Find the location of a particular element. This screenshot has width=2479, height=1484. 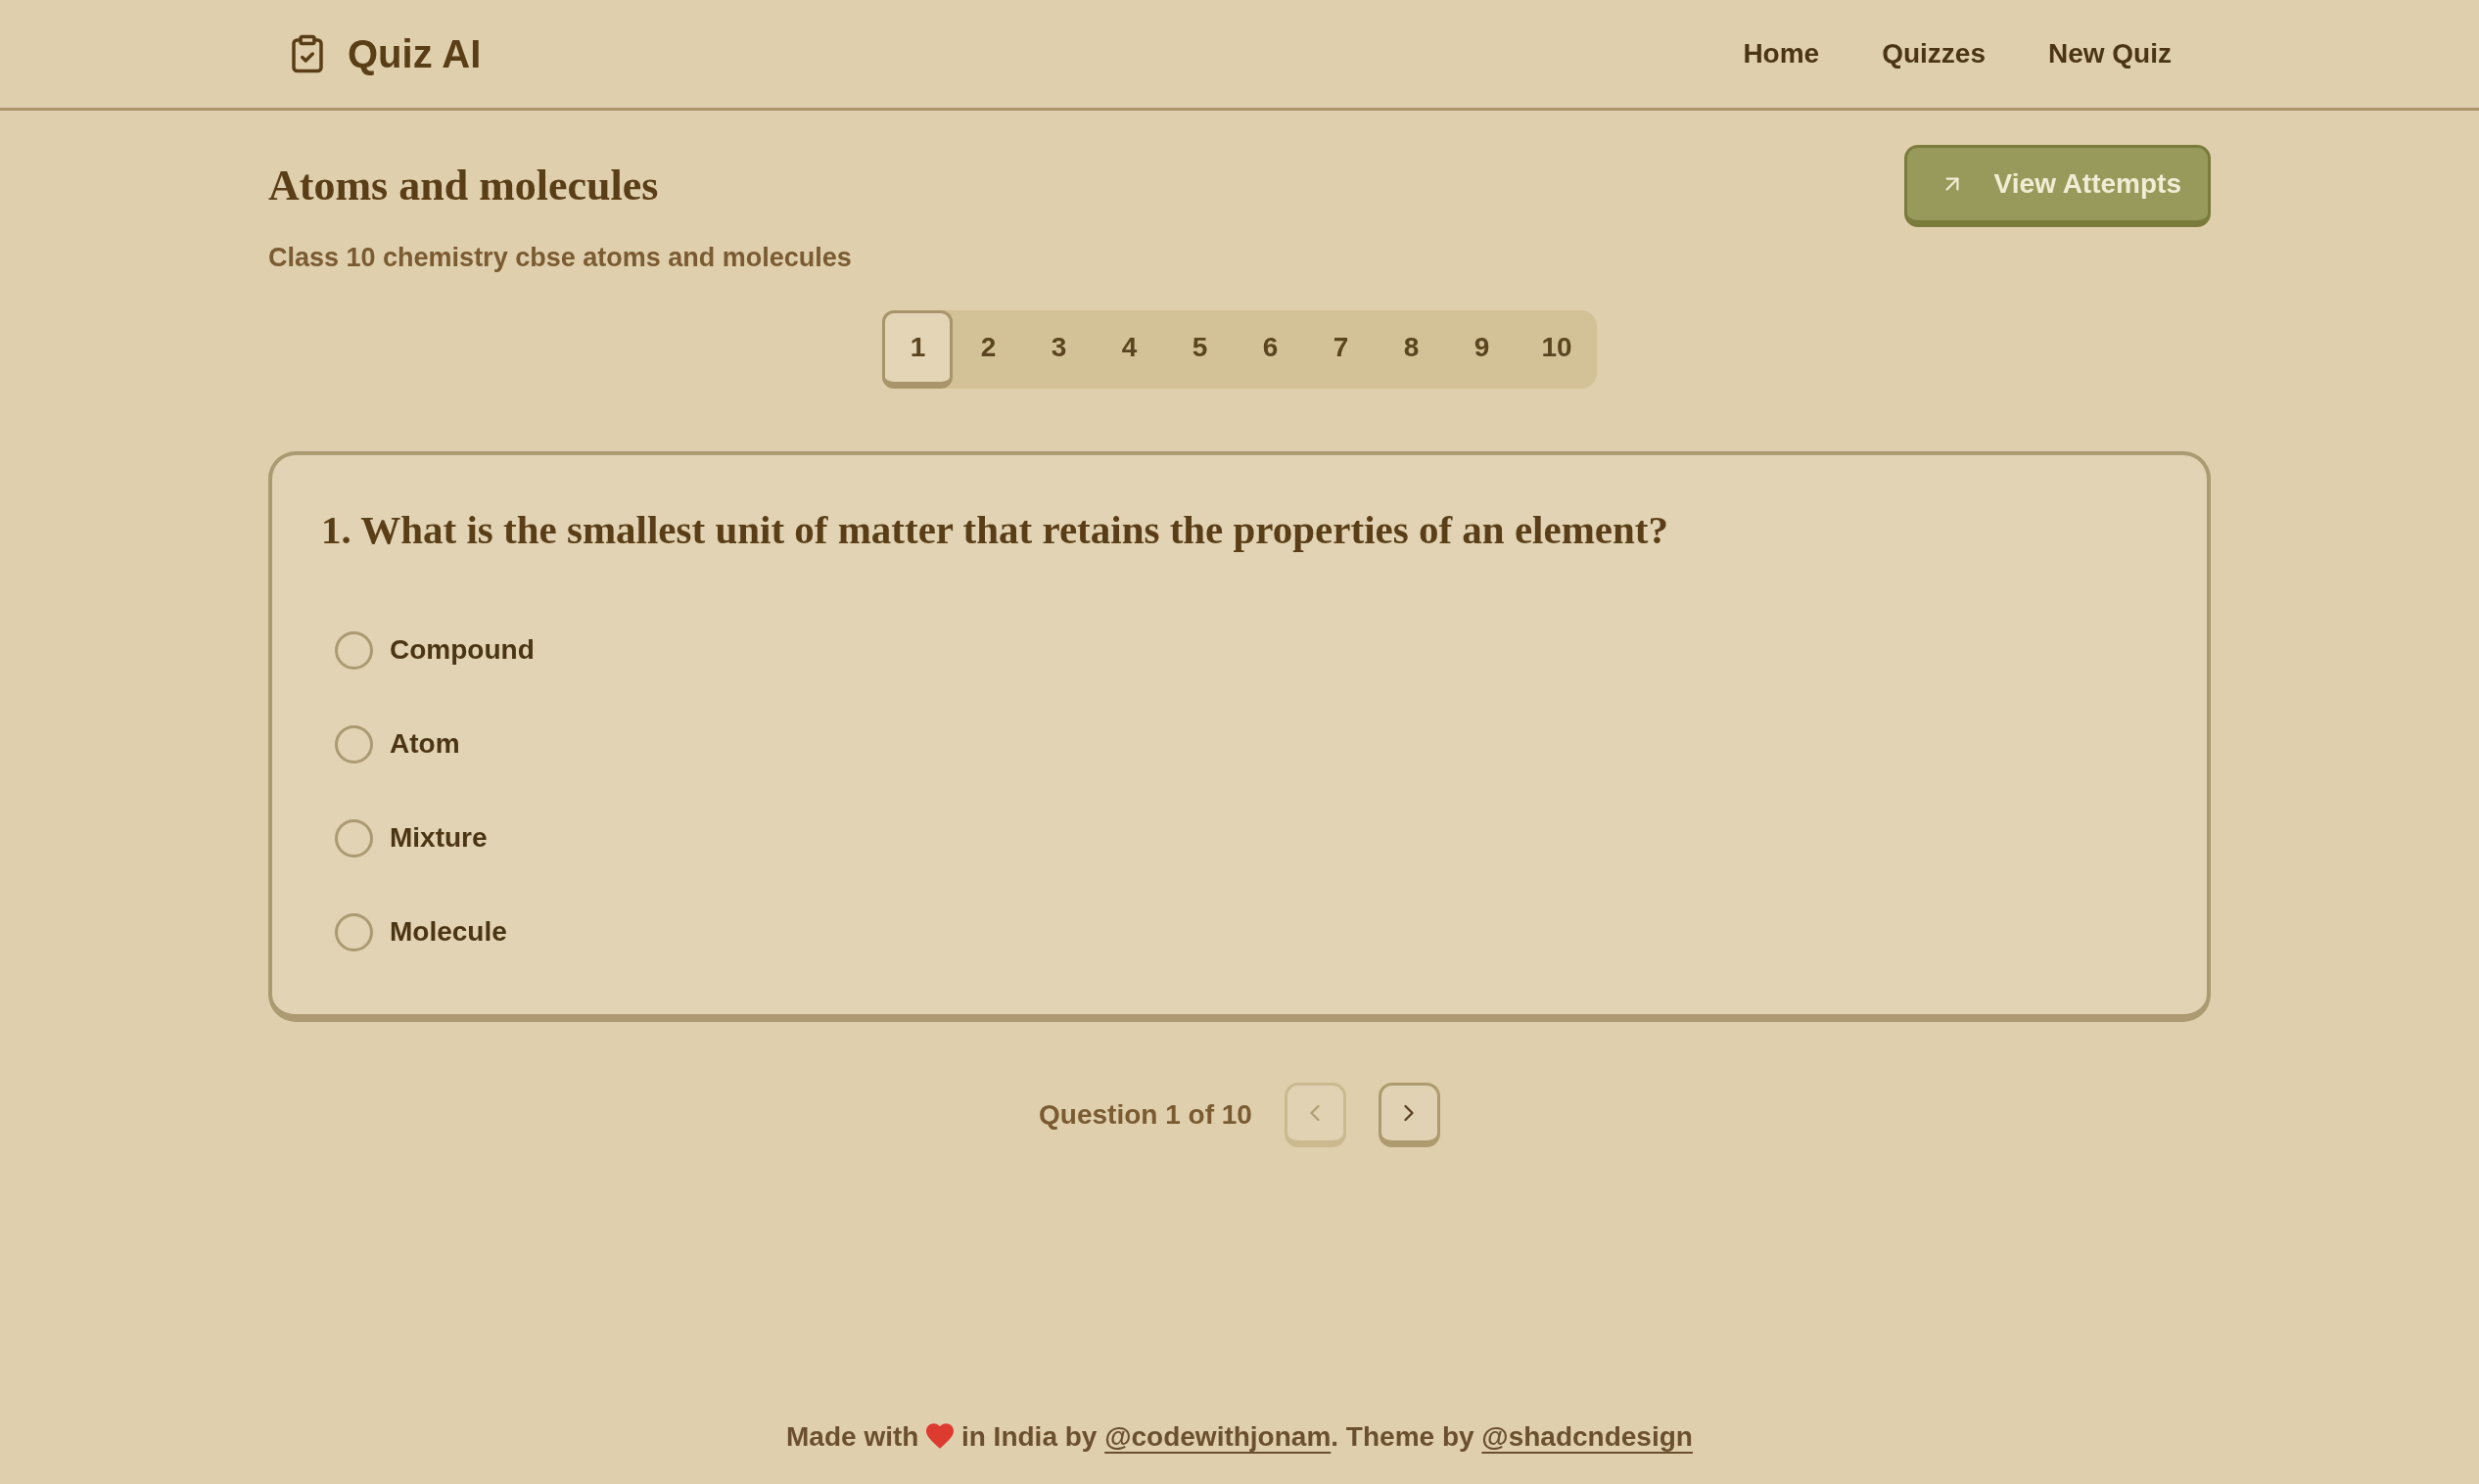

option-label: Atom is located at coordinates (425, 744).